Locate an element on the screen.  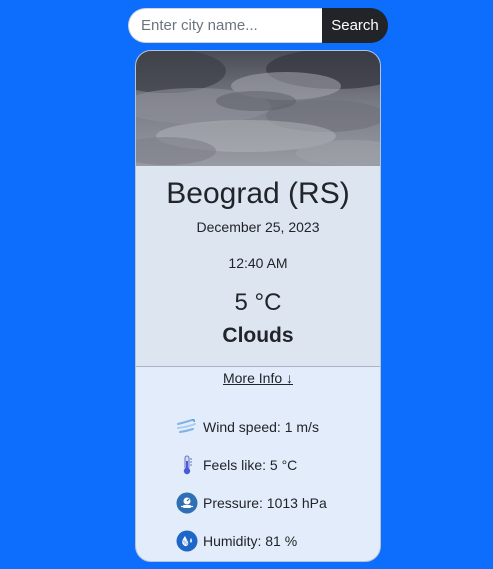
weather-date: December 25, 2023 is located at coordinates (258, 227).